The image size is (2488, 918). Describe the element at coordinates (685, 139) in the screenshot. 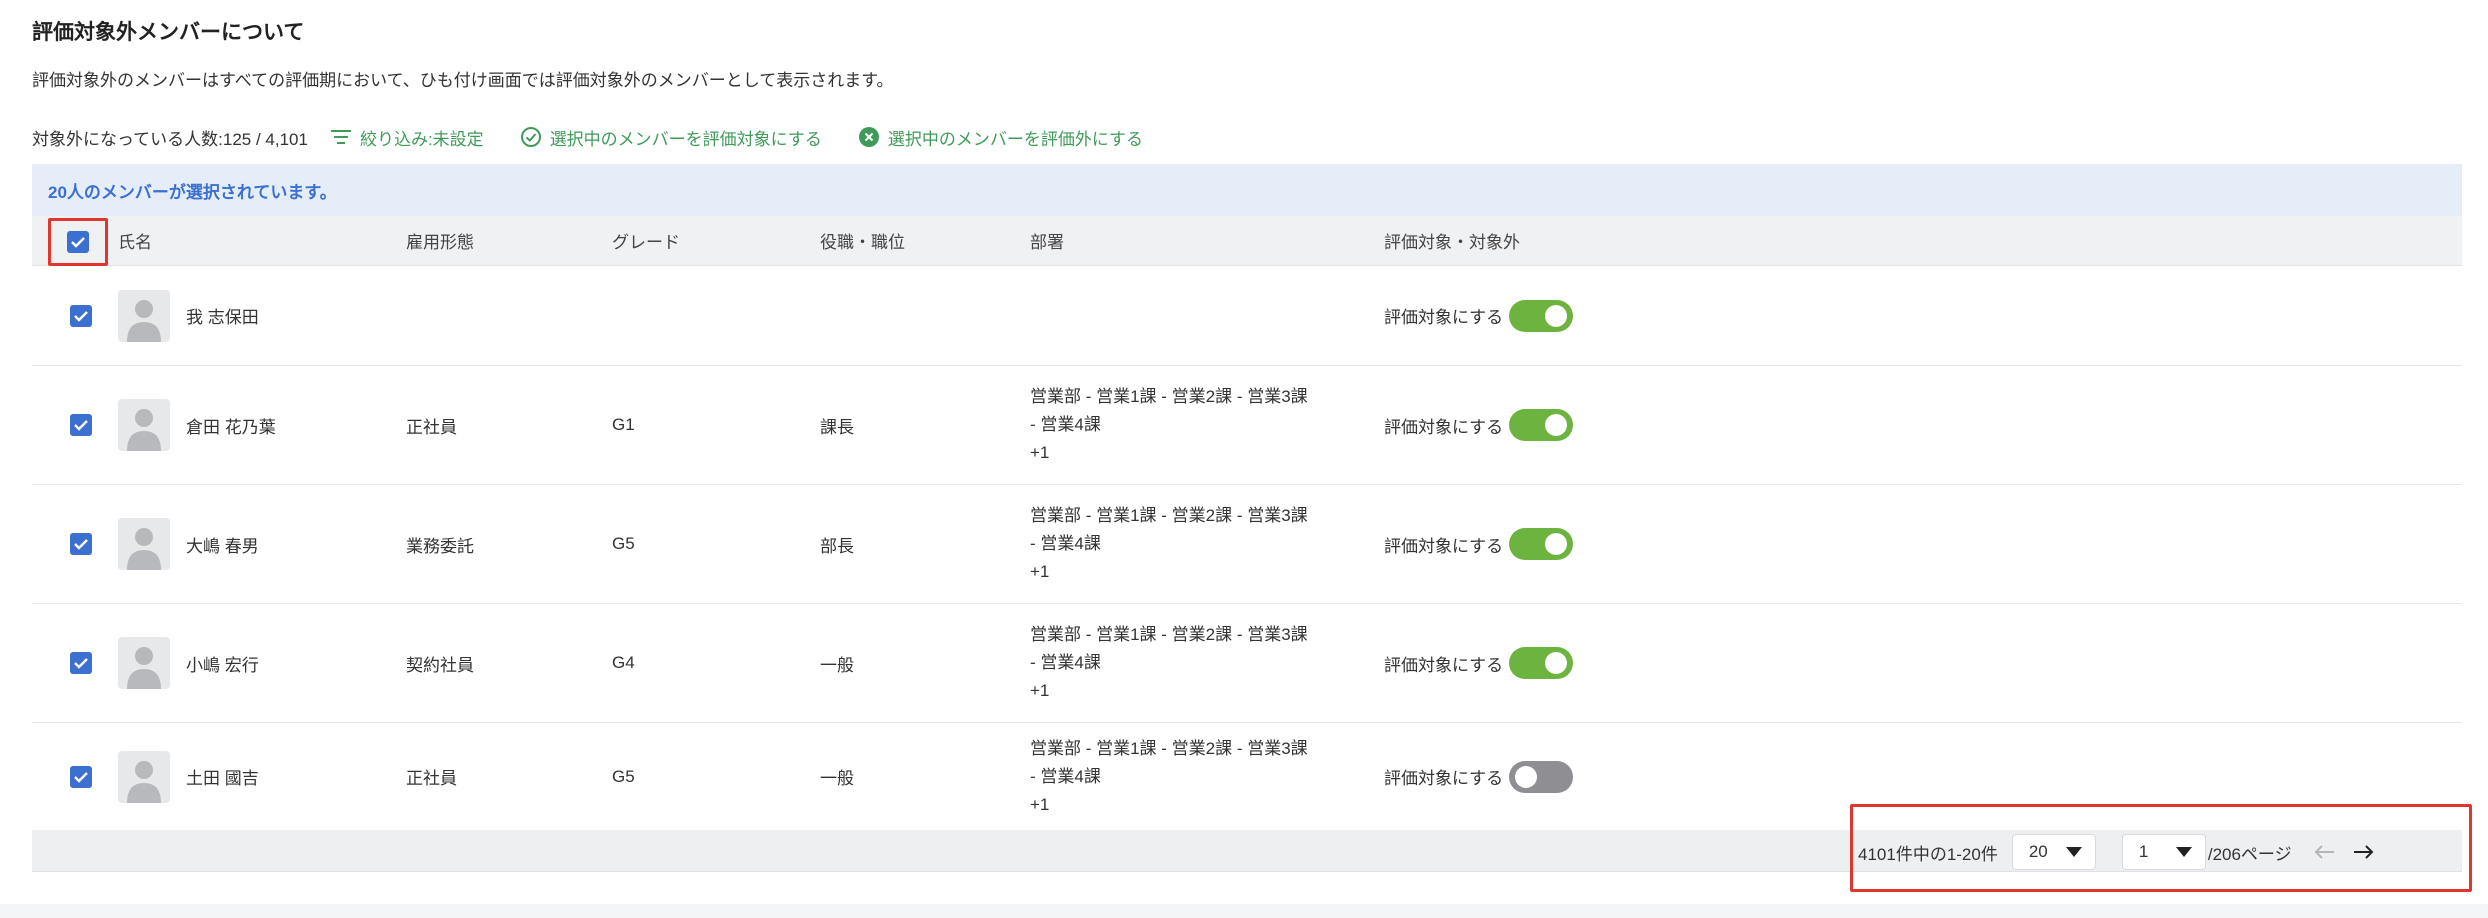

I see `include-selected-label: 選択中のメンバーを評価対象にする` at that location.